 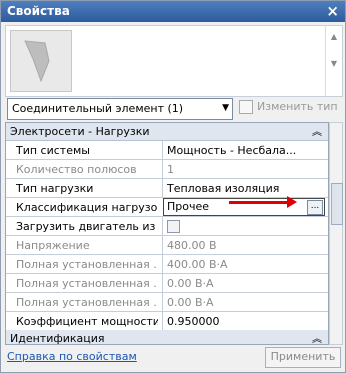 I want to click on grid-scrollbar, so click(x=336, y=233).